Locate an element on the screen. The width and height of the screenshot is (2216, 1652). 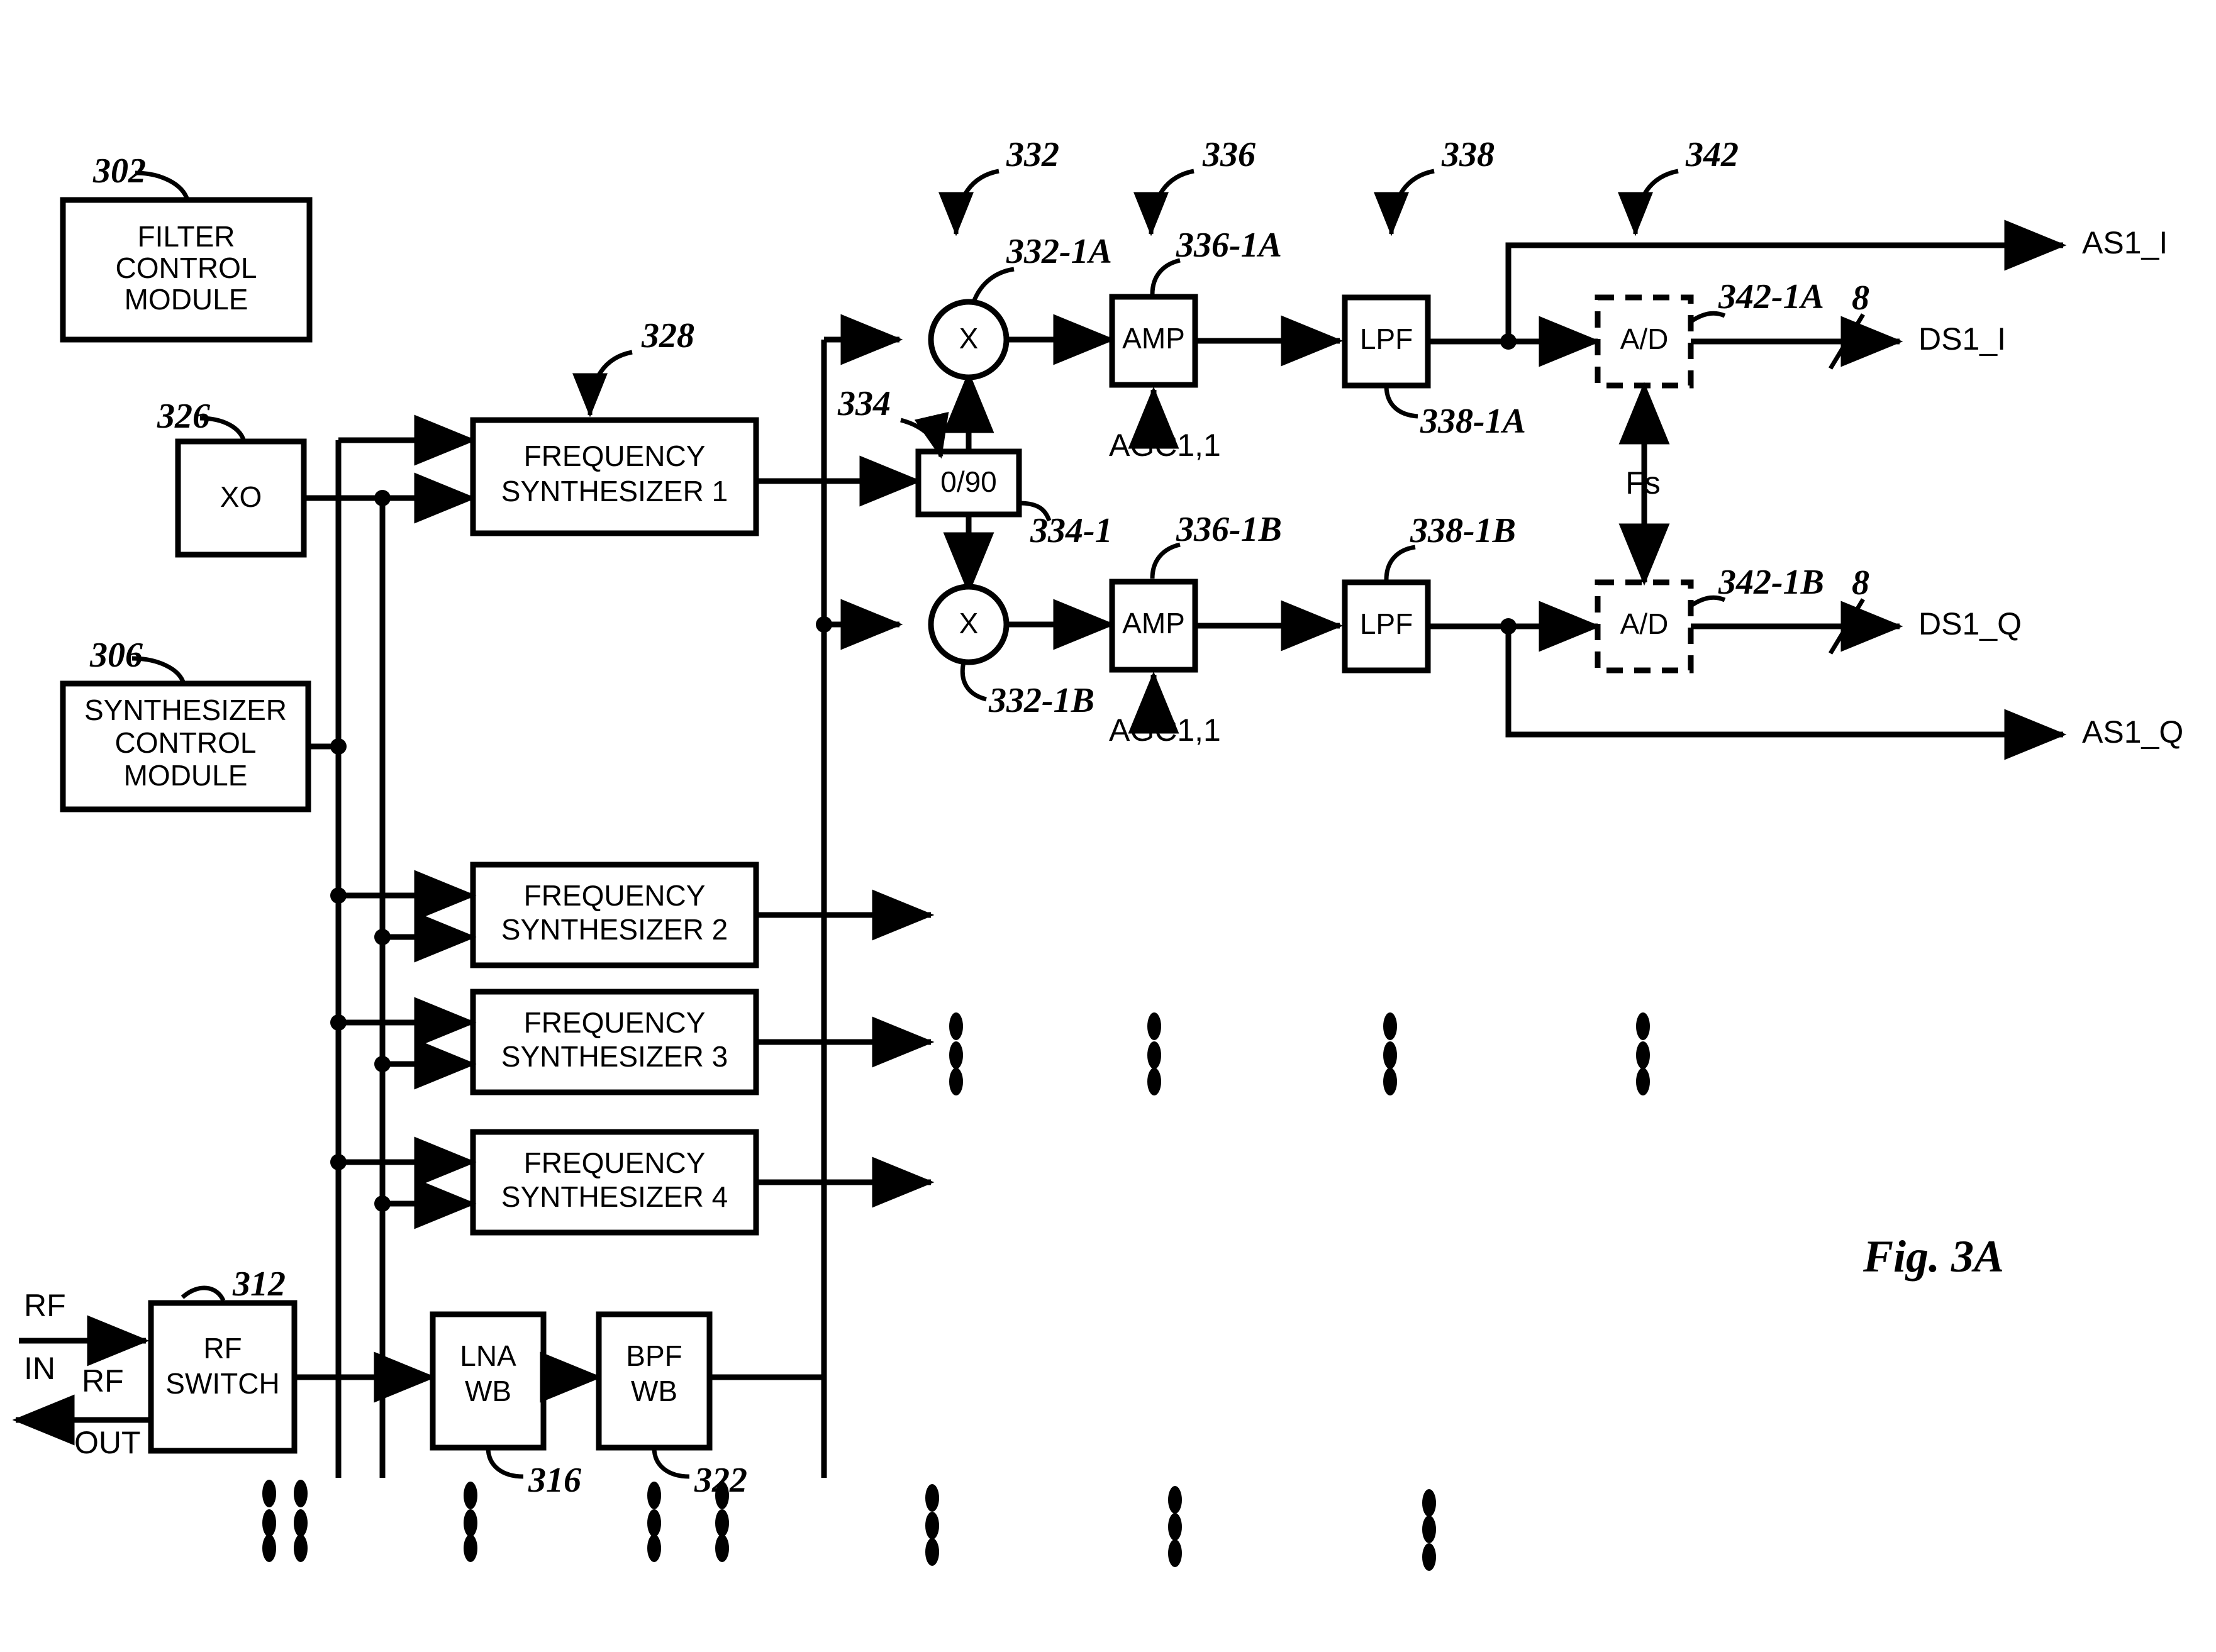
rf-switch-line1: RF is located at coordinates (223, 1349).